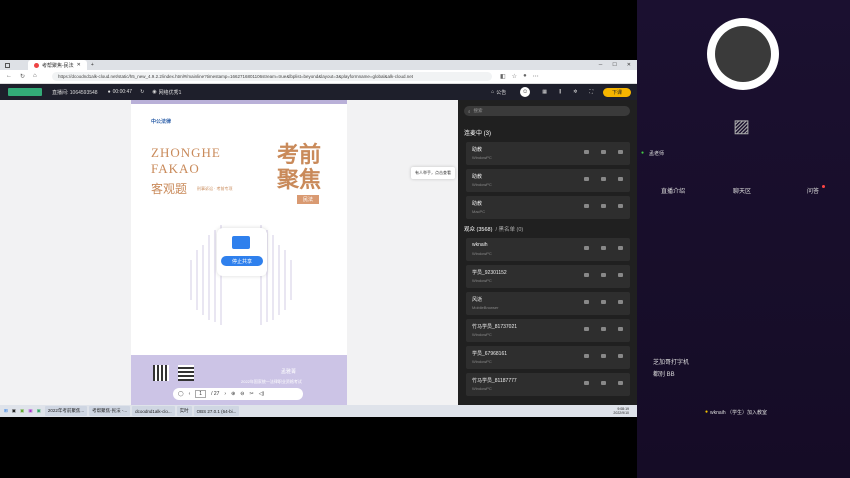 Image resolution: width=850 pixels, height=478 pixels. What do you see at coordinates (591, 92) in the screenshot?
I see `fullscreen-icon: ⛶` at bounding box center [591, 92].